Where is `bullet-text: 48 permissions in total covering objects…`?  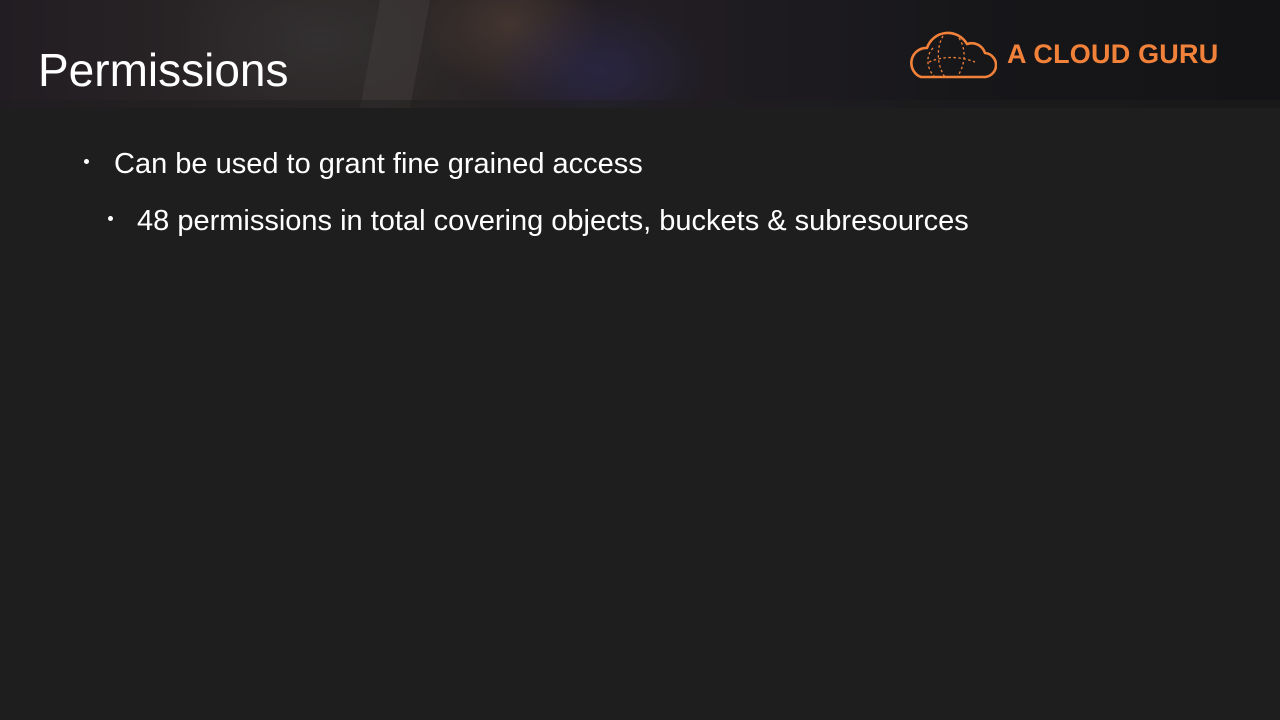 bullet-text: 48 permissions in total covering objects… is located at coordinates (553, 221).